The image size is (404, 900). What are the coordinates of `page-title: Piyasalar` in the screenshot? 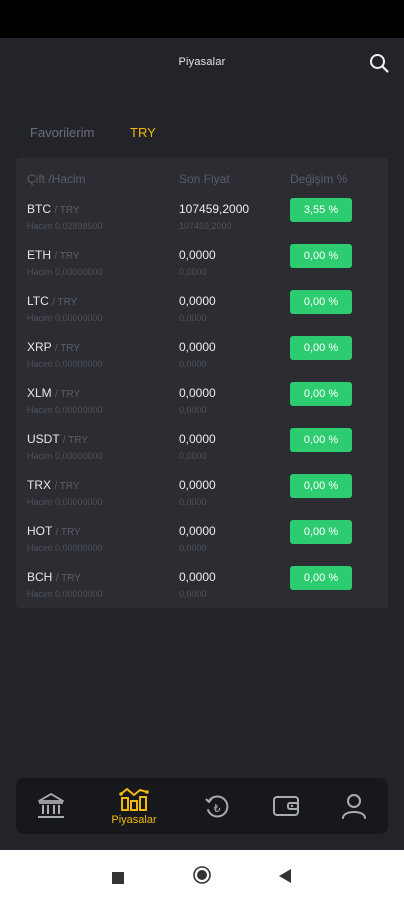 It's located at (202, 62).